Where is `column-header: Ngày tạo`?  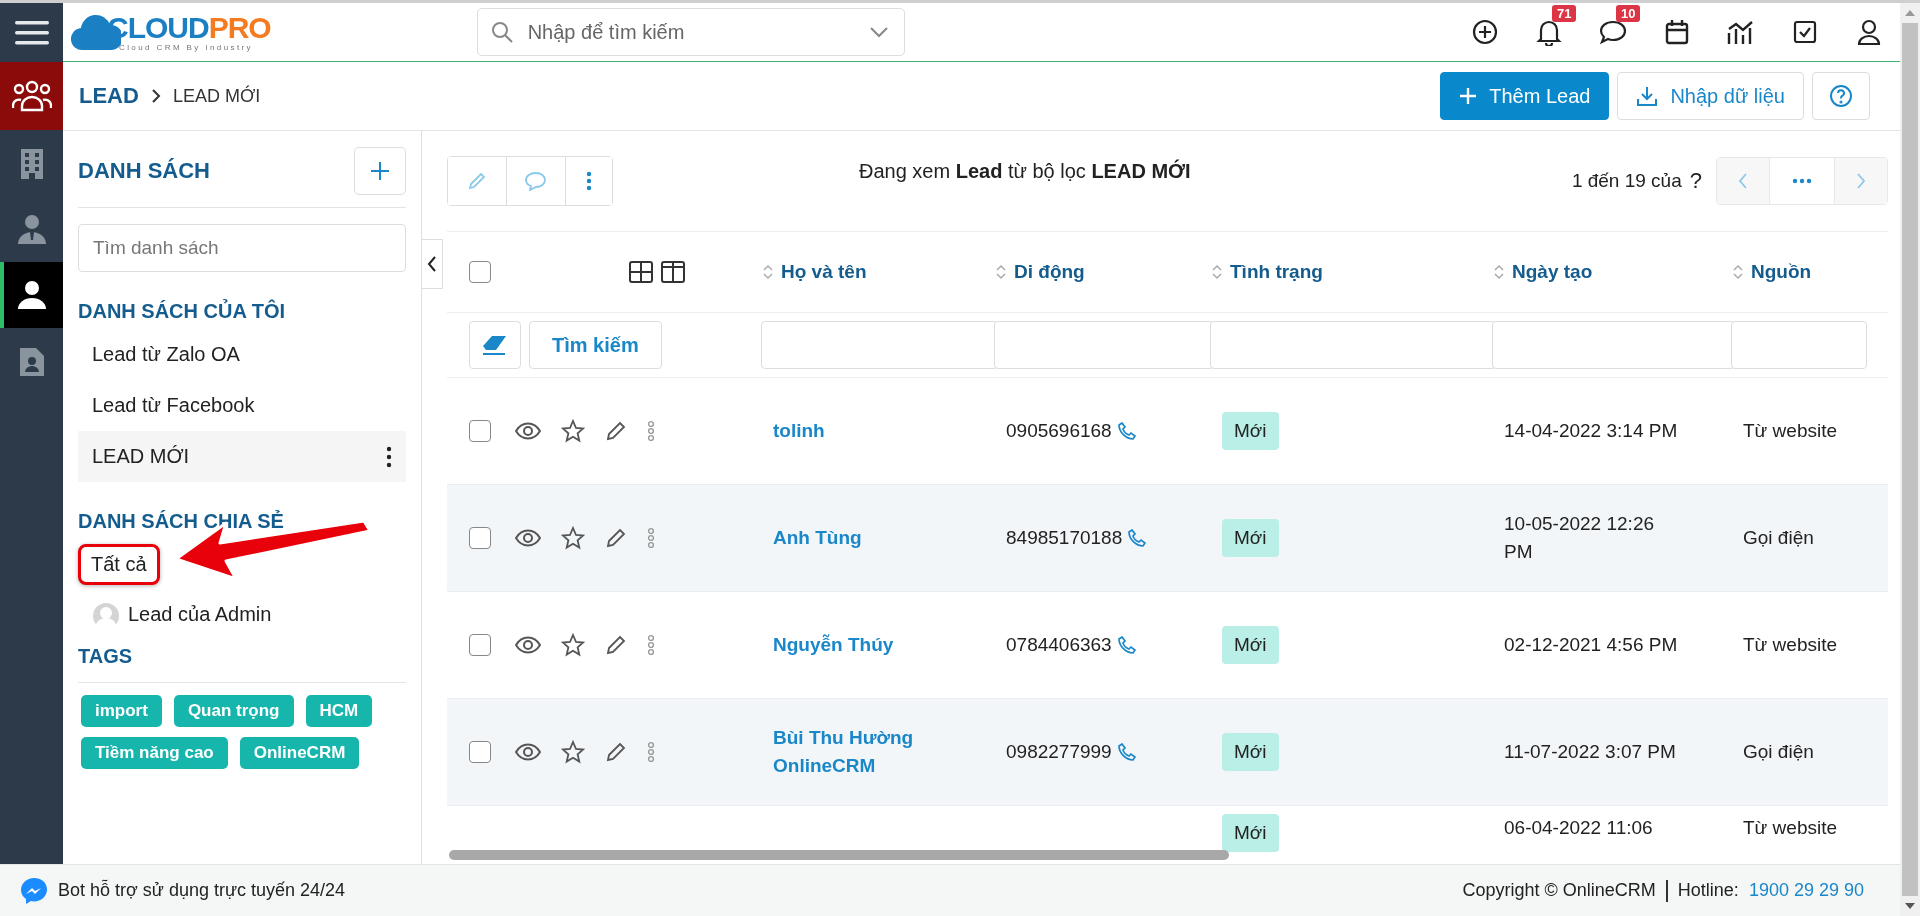 column-header: Ngày tạo is located at coordinates (1552, 272).